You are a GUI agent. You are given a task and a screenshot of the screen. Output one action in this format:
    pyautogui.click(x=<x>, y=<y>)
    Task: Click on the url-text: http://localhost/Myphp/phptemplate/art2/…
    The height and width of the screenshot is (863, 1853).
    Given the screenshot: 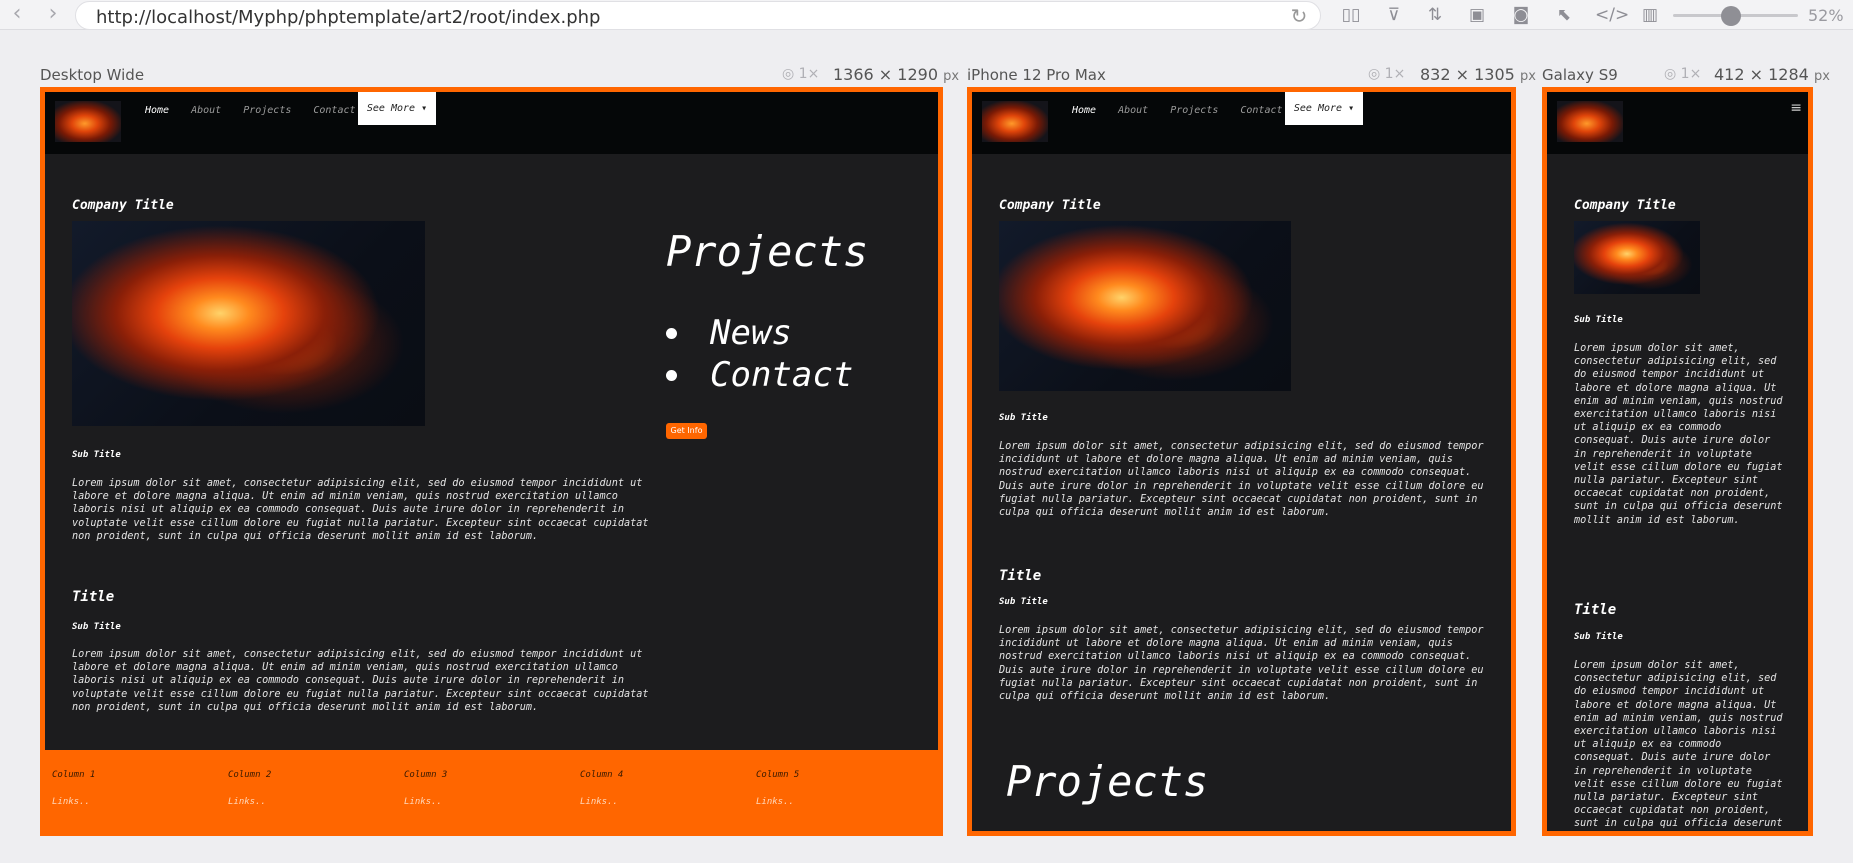 What is the action you would take?
    pyautogui.click(x=348, y=17)
    